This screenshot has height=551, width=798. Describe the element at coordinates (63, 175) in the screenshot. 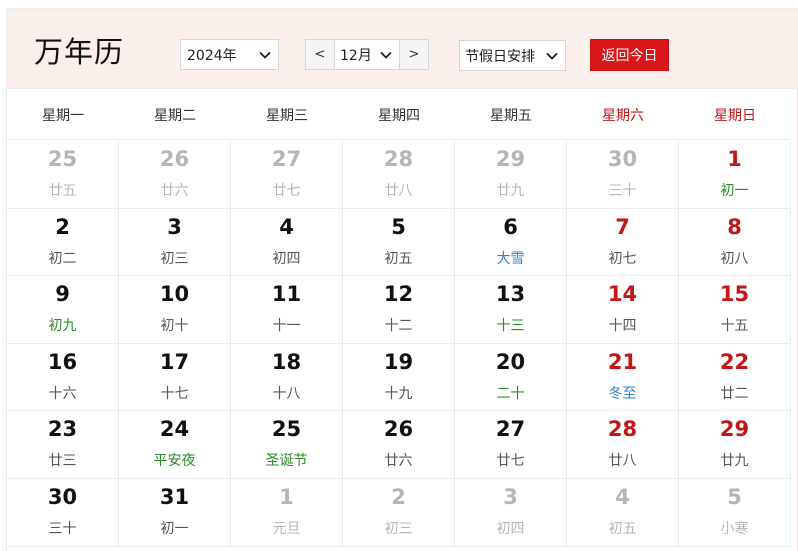

I see `day-cell: 25 廿五` at that location.